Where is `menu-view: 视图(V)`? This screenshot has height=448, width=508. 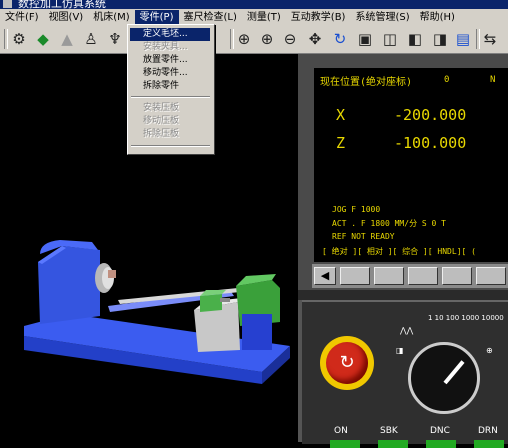
menu-view: 视图(V) is located at coordinates (66, 17).